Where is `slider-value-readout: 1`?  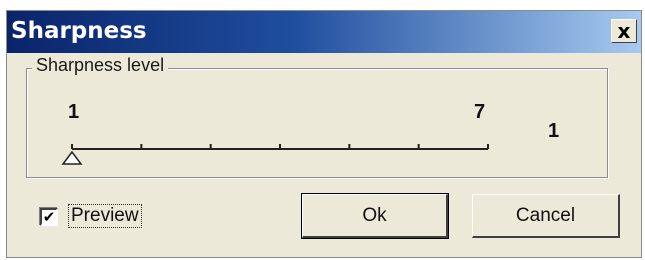 slider-value-readout: 1 is located at coordinates (554, 131).